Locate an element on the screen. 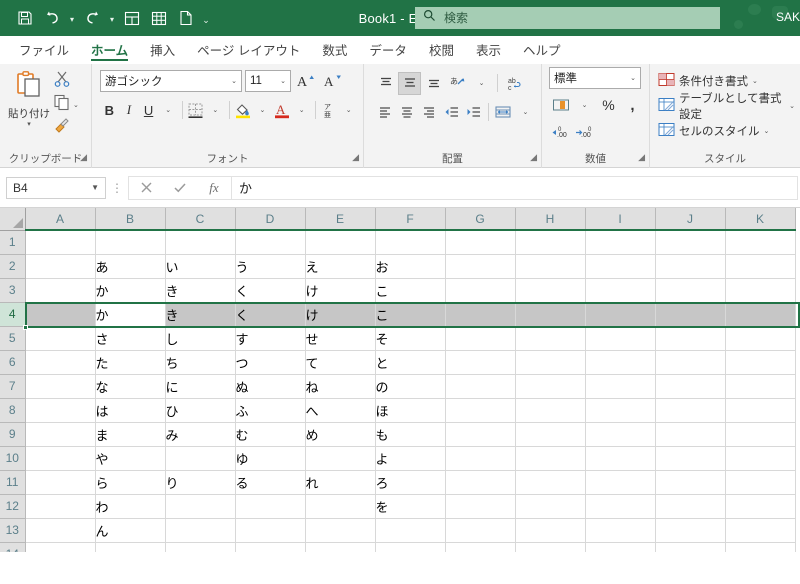 This screenshot has height=584, width=800. tab-view: 表示 is located at coordinates (488, 49).